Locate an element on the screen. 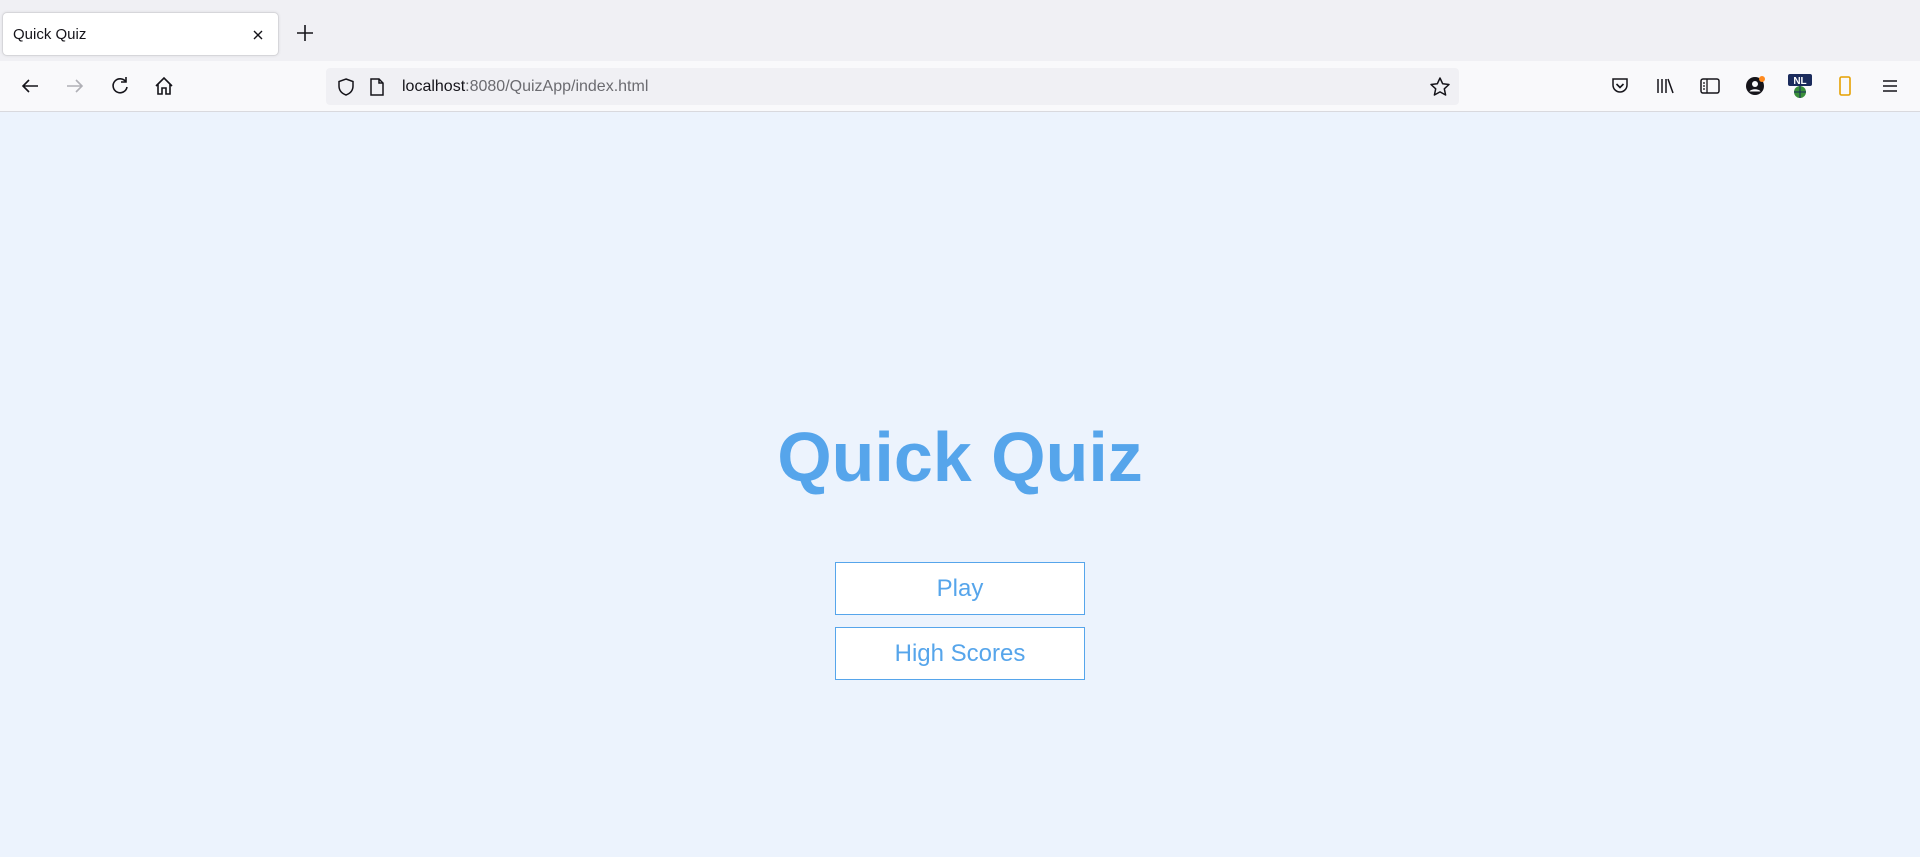 The width and height of the screenshot is (1920, 857). tab-title: Quick Quiz is located at coordinates (50, 34).